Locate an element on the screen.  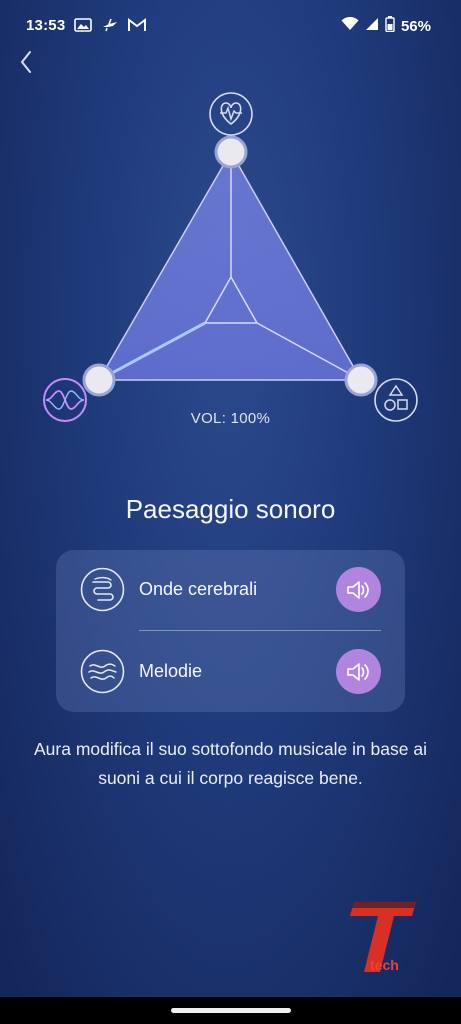
back-button is located at coordinates (26, 62).